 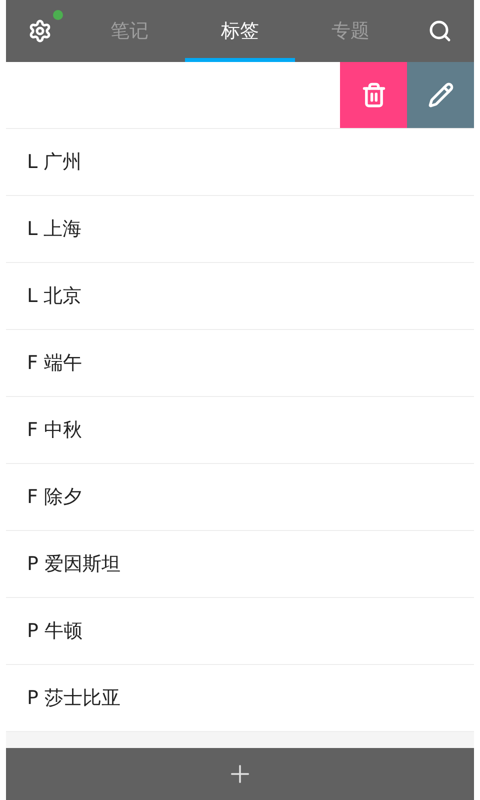 I want to click on pencil-icon, so click(x=441, y=95).